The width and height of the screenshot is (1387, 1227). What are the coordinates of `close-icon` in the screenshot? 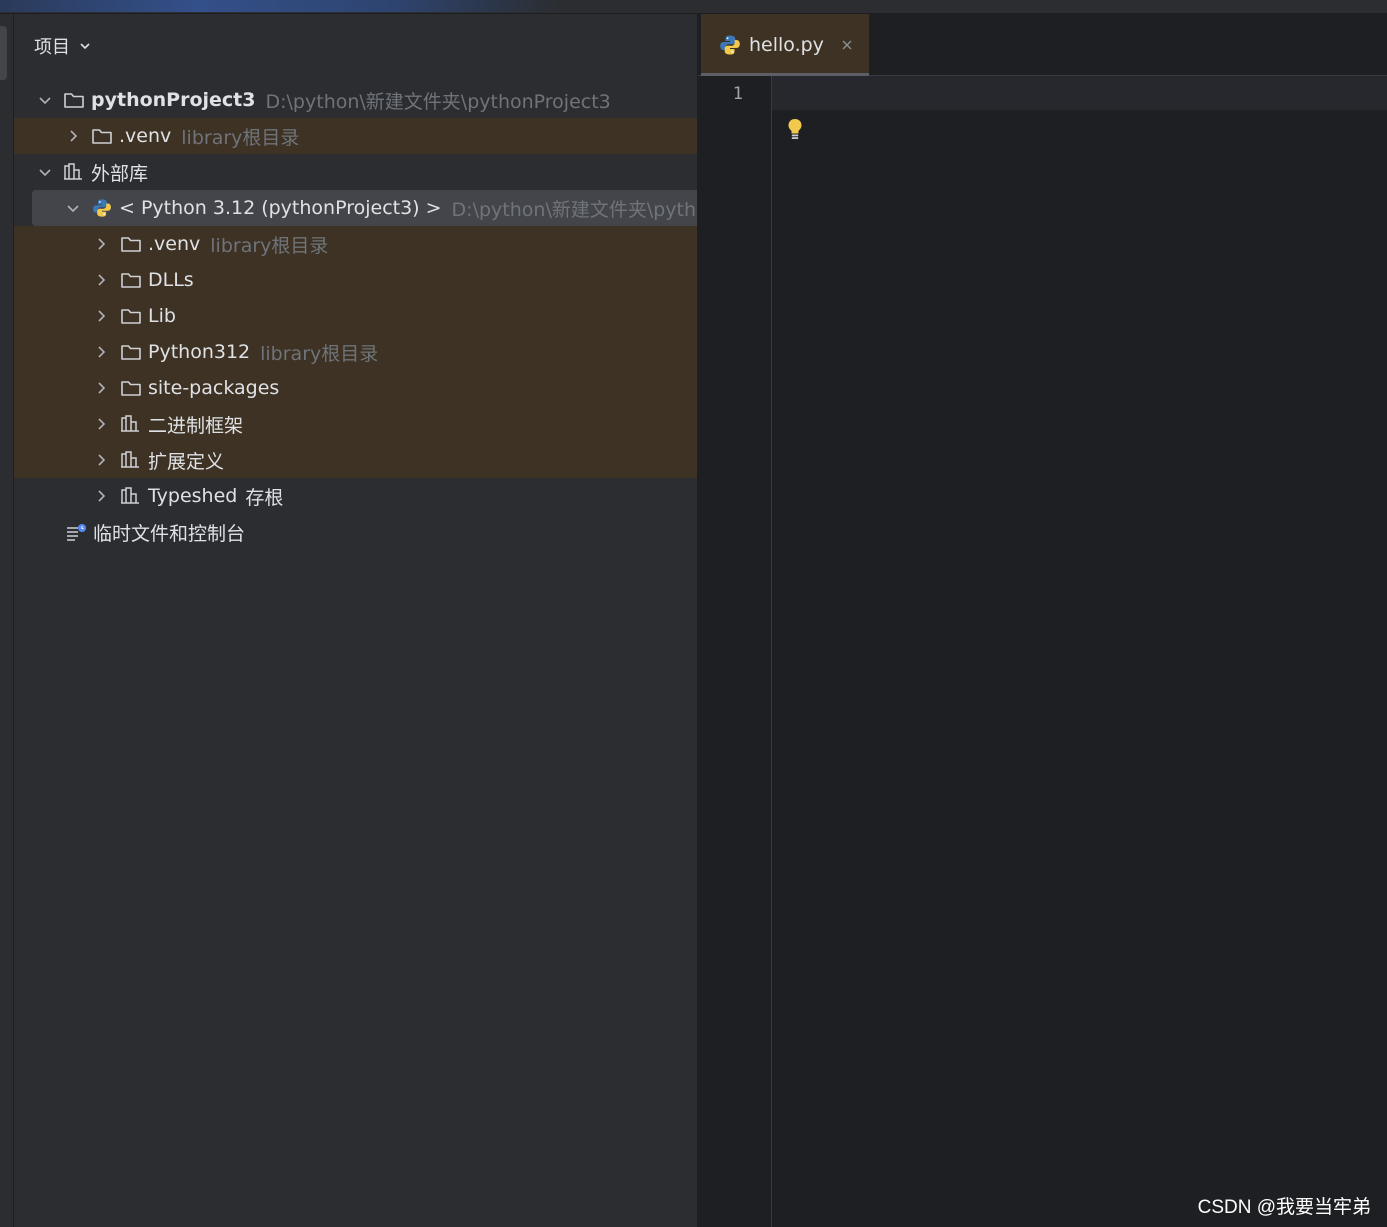 It's located at (847, 45).